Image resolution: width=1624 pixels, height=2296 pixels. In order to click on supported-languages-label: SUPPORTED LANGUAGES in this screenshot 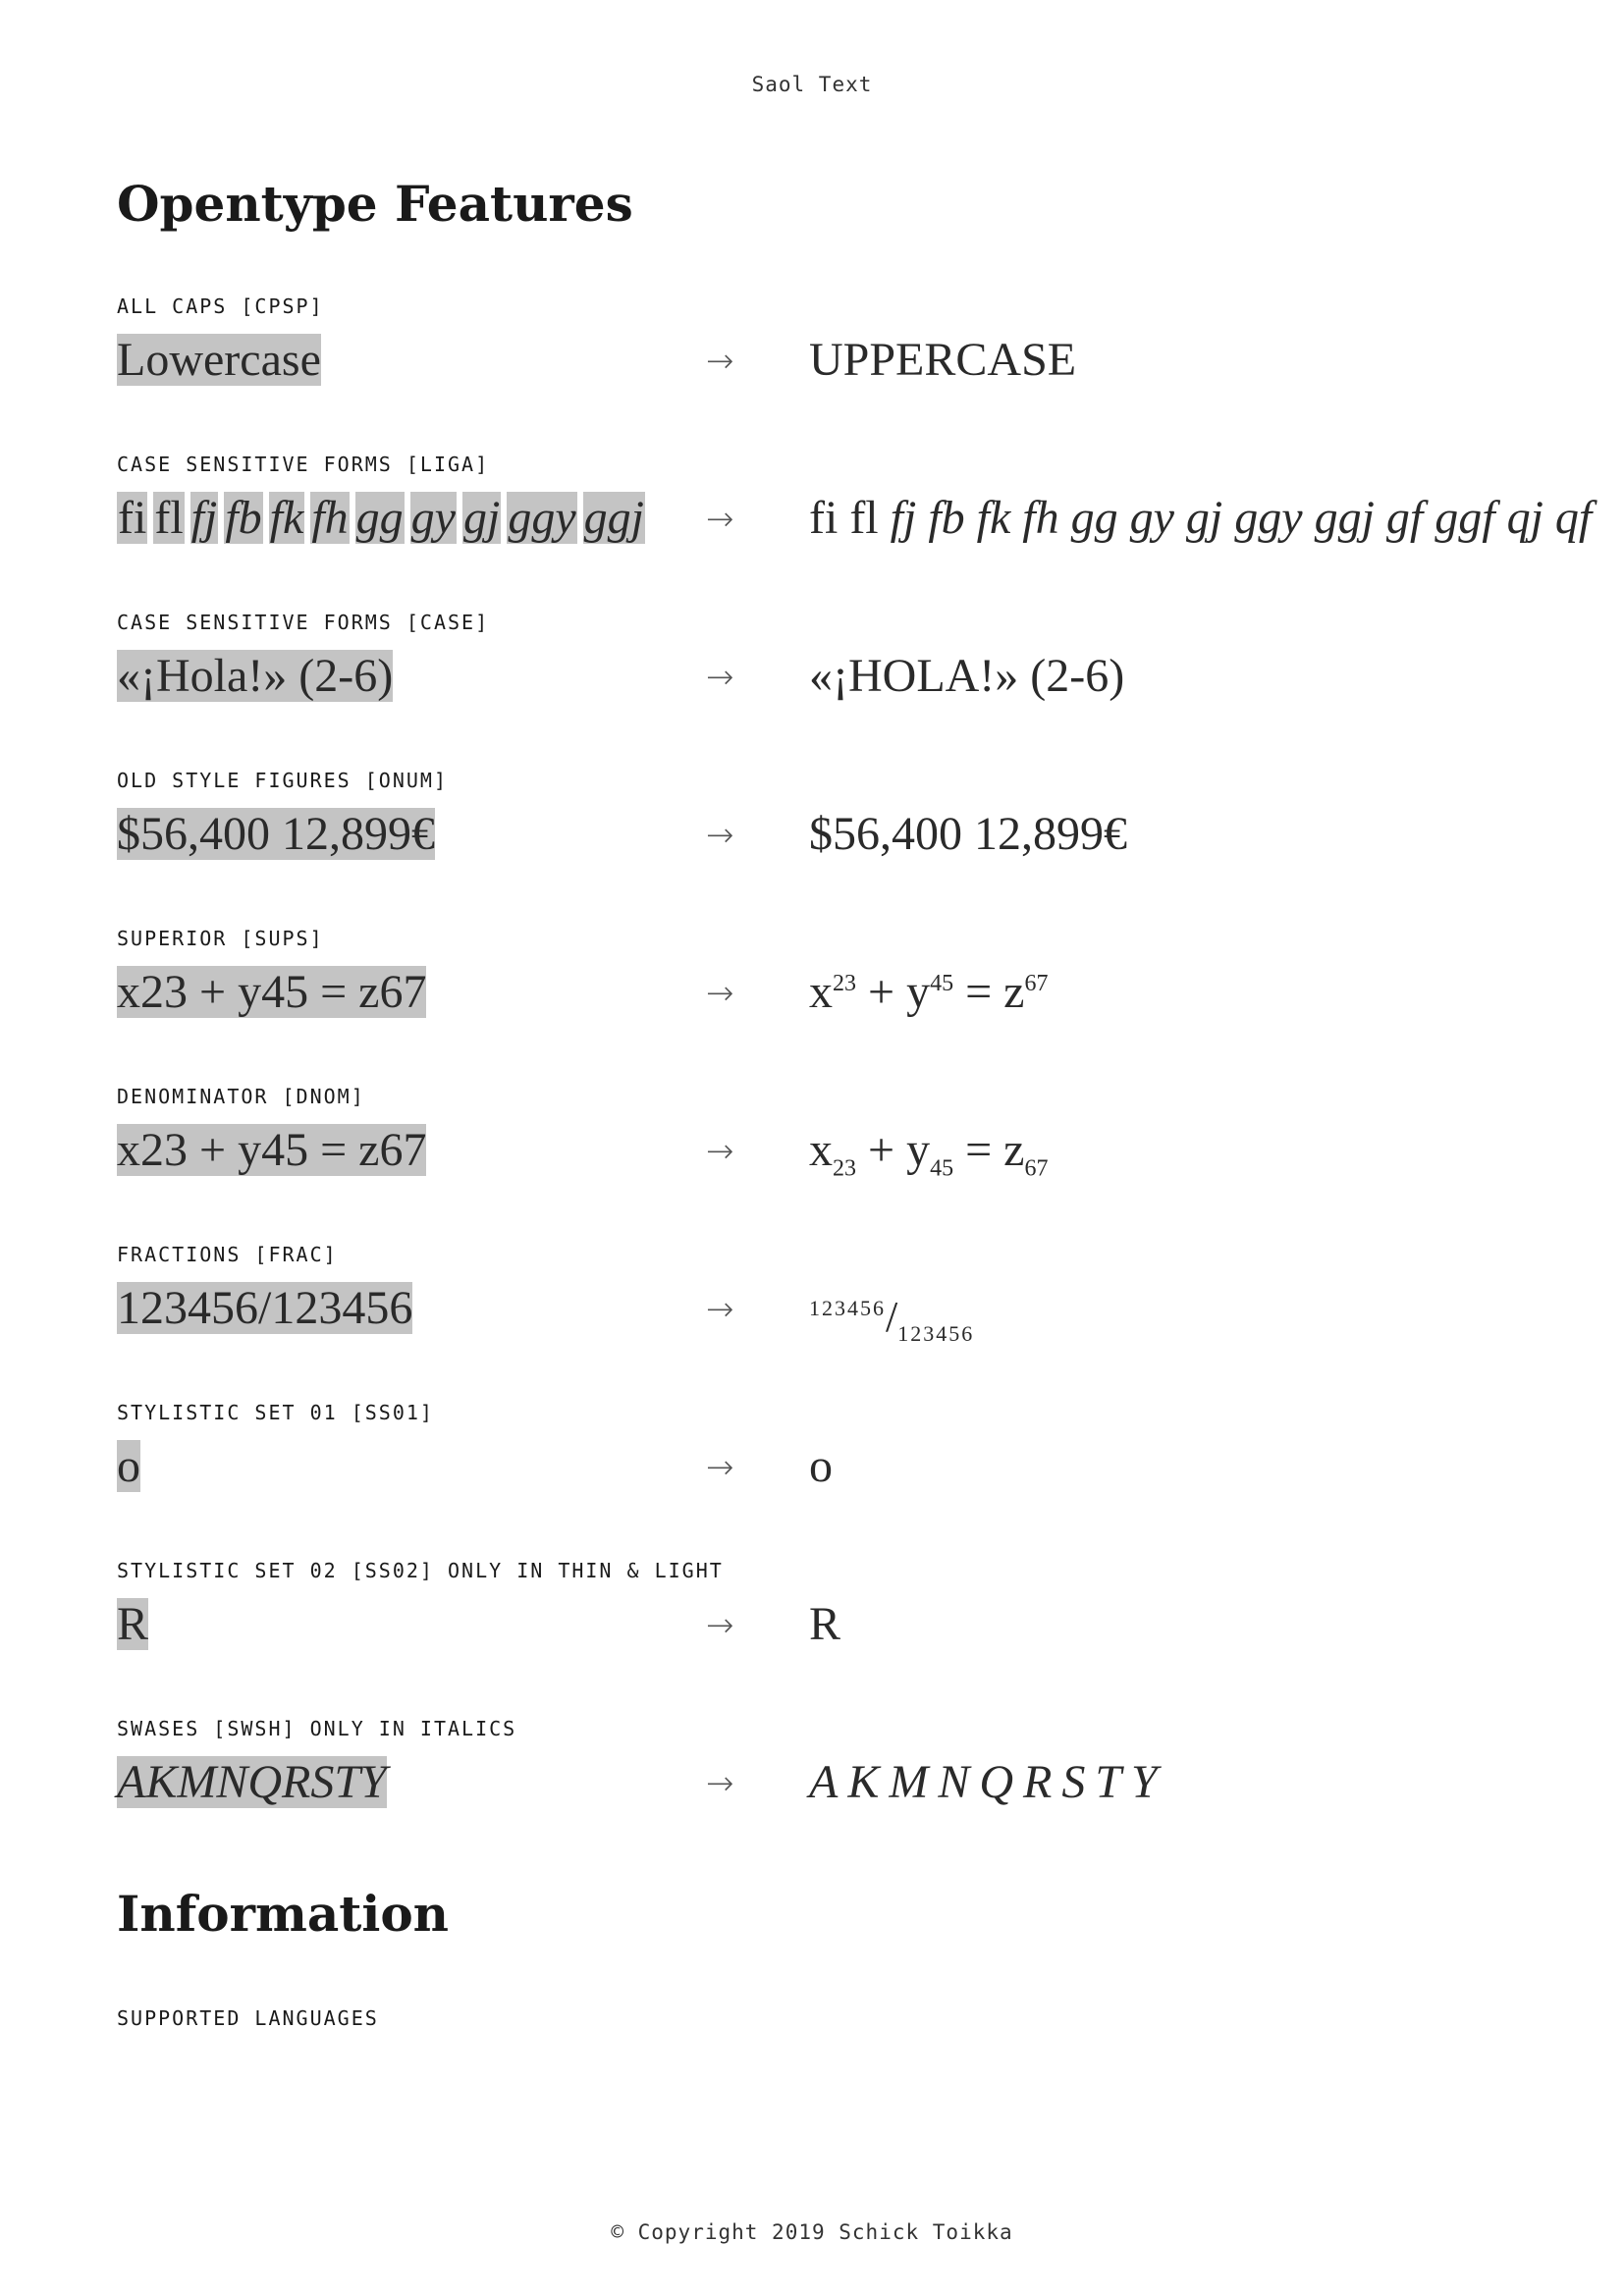, I will do `click(248, 2018)`.